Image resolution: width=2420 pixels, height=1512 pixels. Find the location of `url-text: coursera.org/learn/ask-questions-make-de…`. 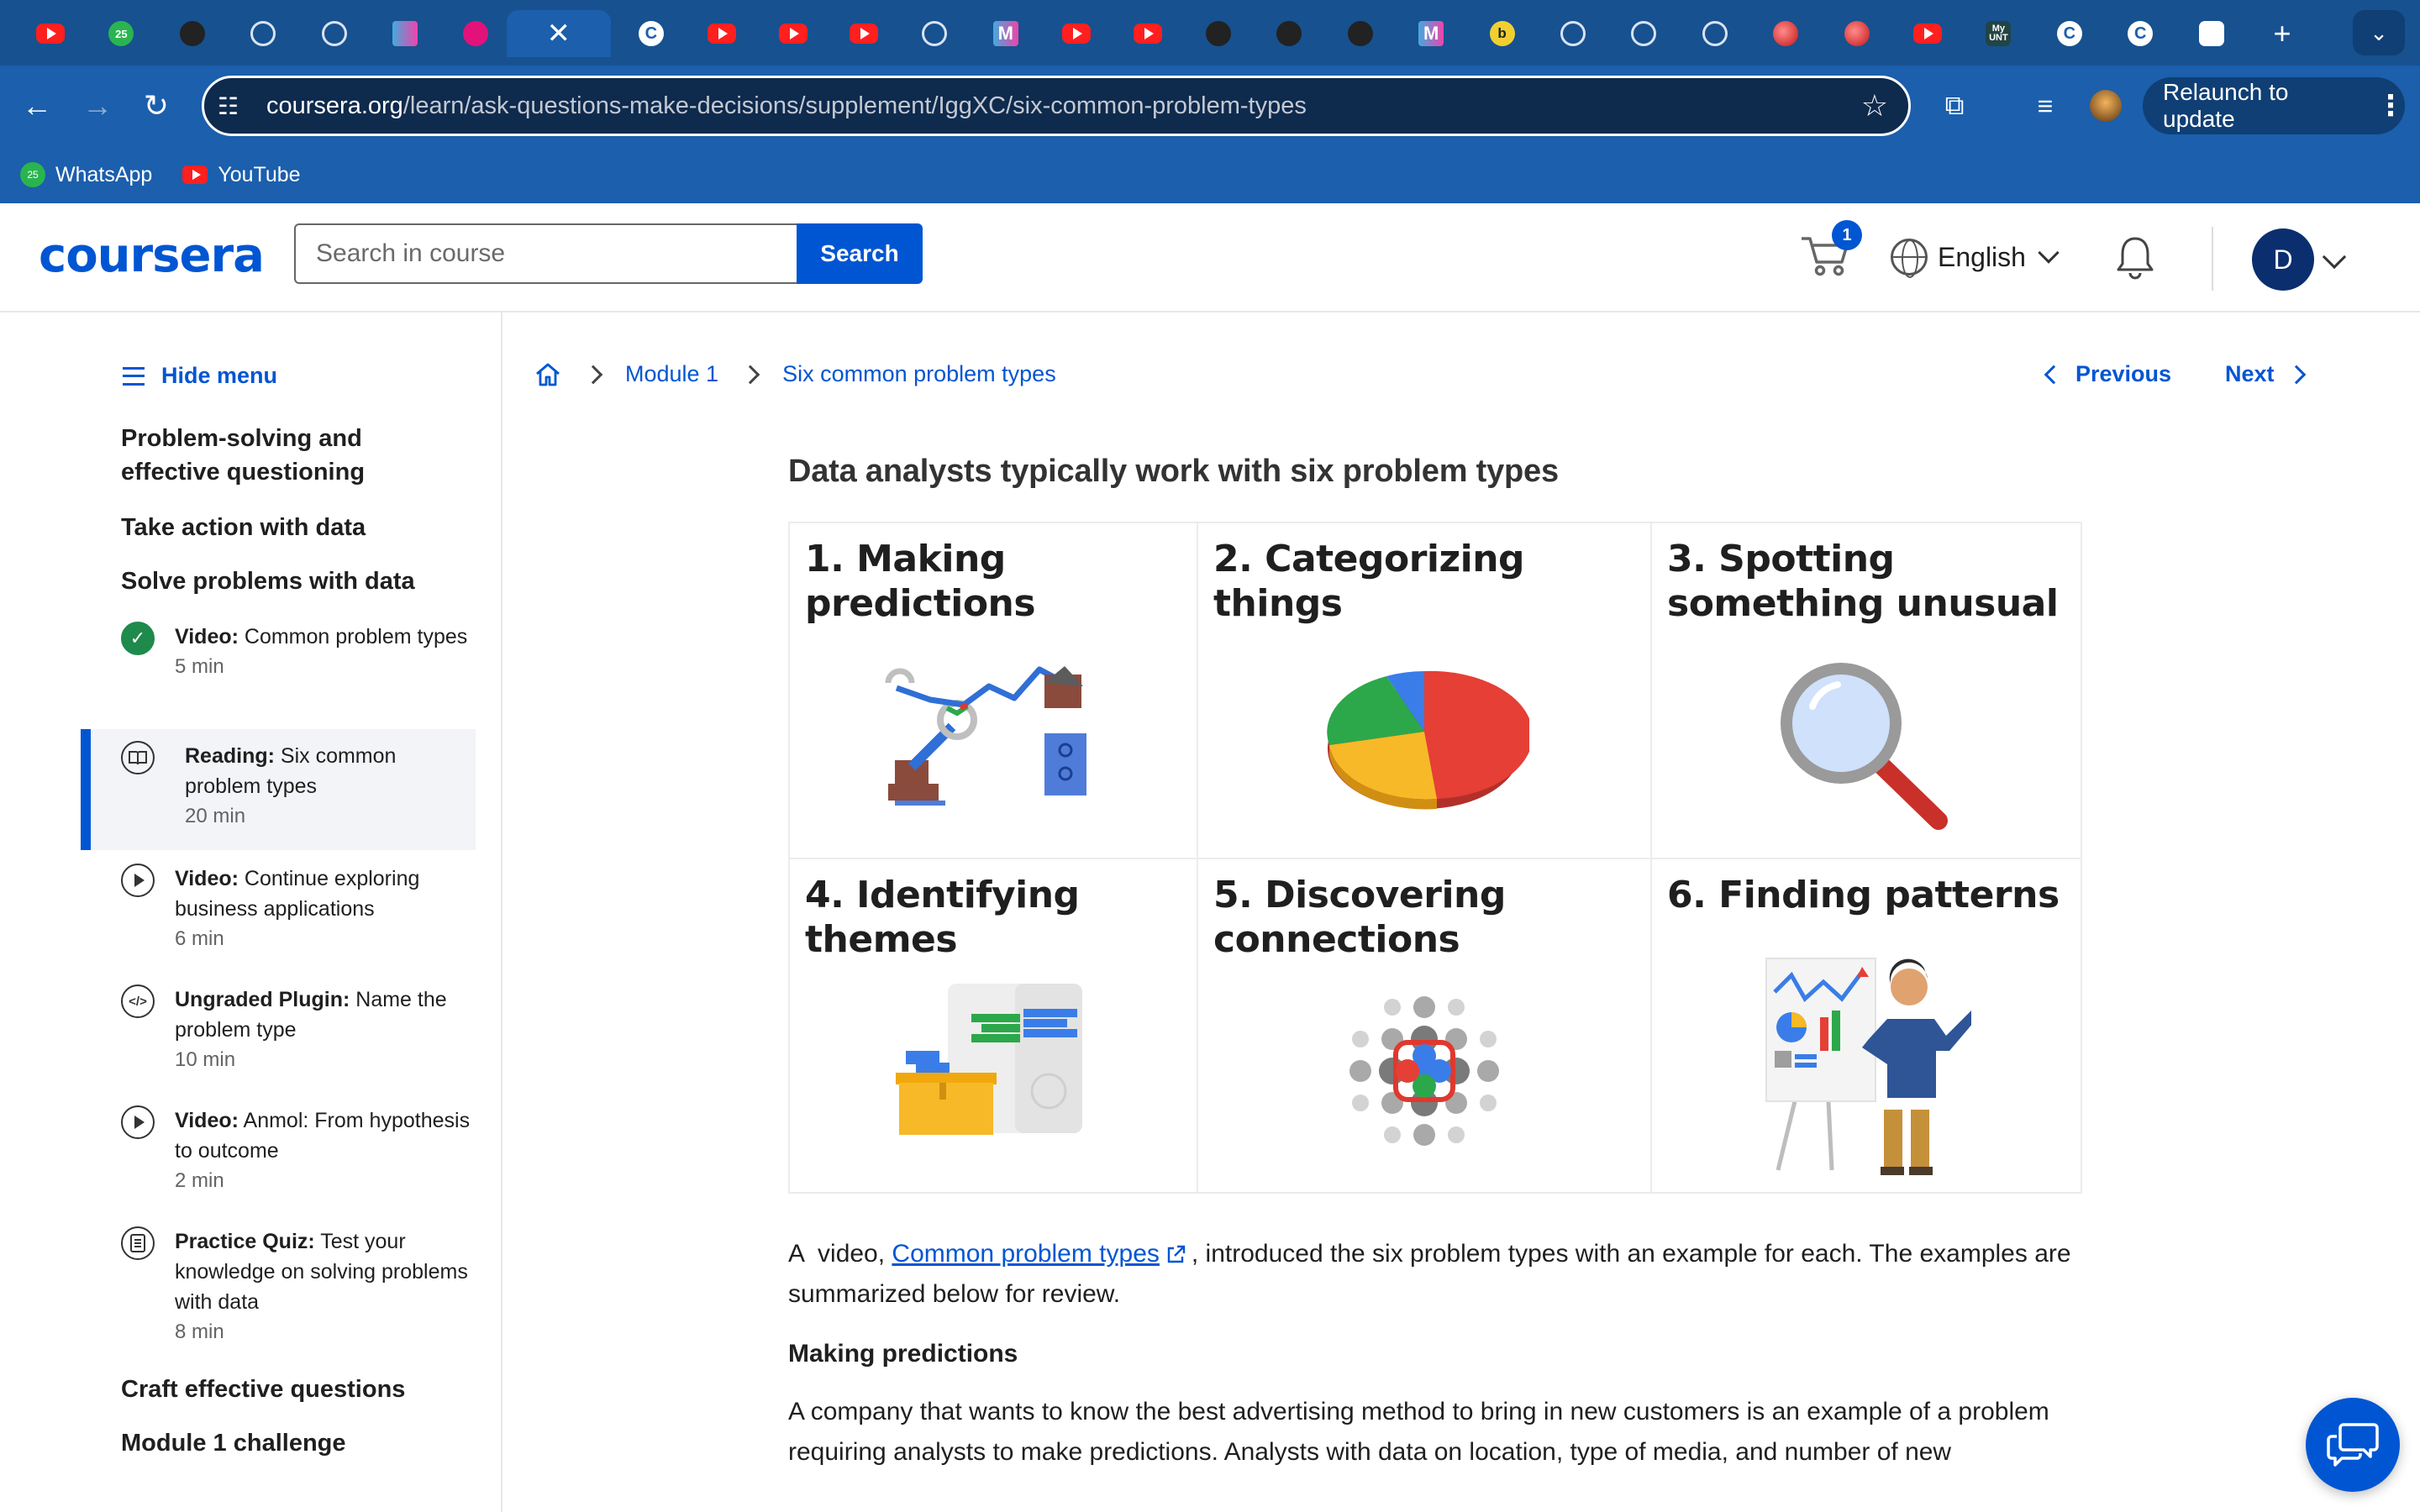

url-text: coursera.org/learn/ask-questions-make-de… is located at coordinates (786, 106).